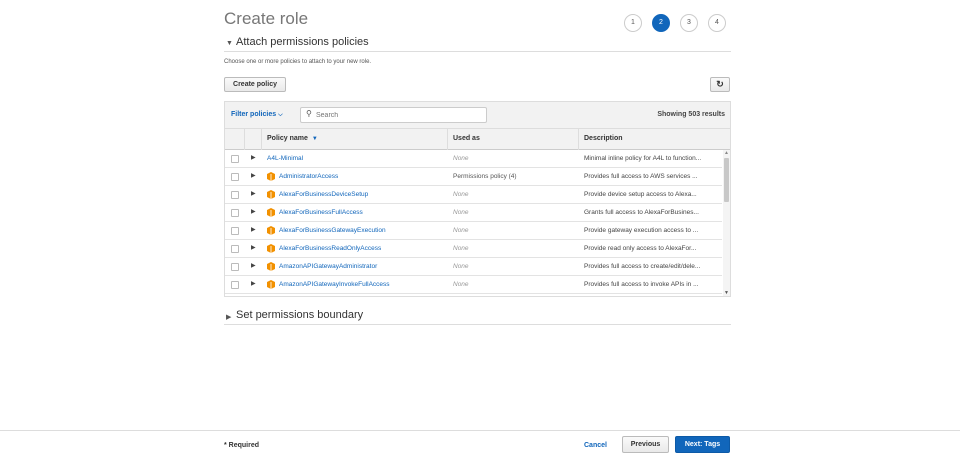 This screenshot has width=960, height=458. Describe the element at coordinates (645, 444) in the screenshot. I see `previous-button: Previous` at that location.